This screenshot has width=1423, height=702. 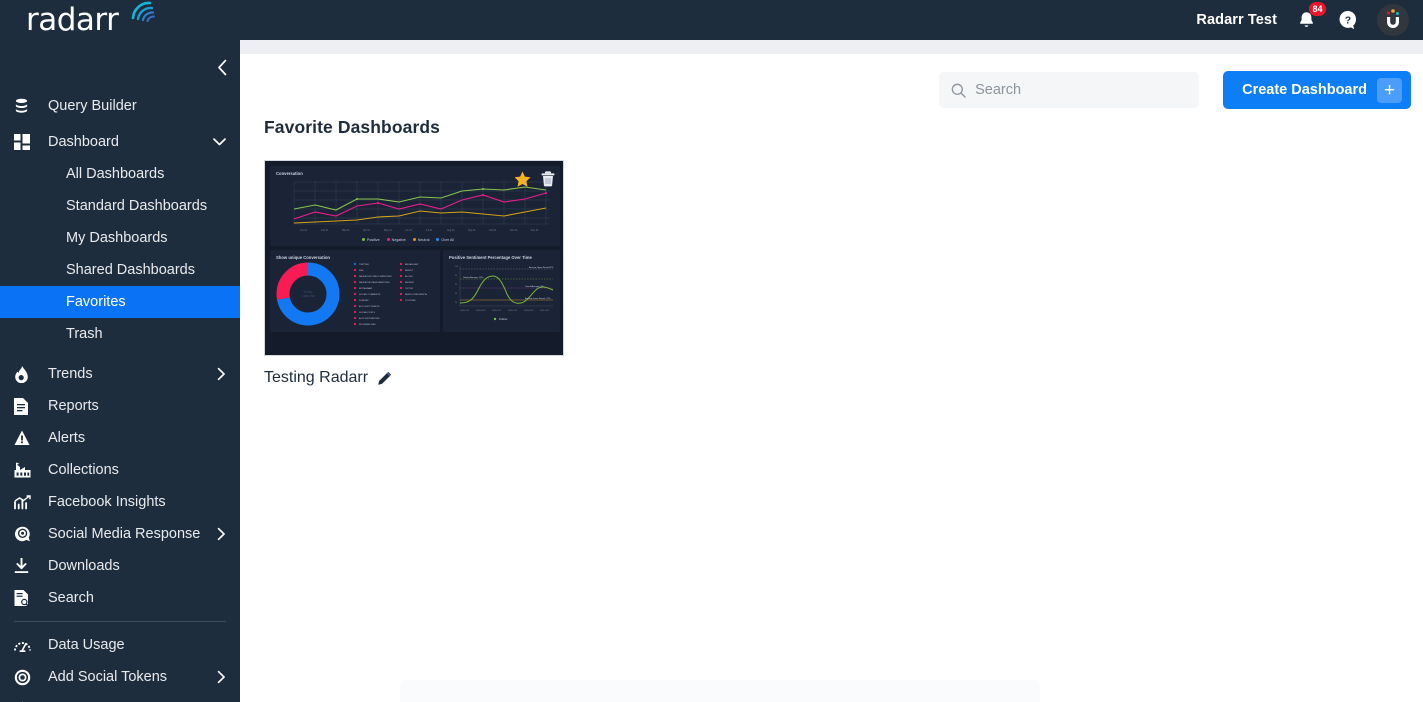 What do you see at coordinates (370, 294) in the screenshot?
I see `svg-text: SOCIAL COMMENTS` at bounding box center [370, 294].